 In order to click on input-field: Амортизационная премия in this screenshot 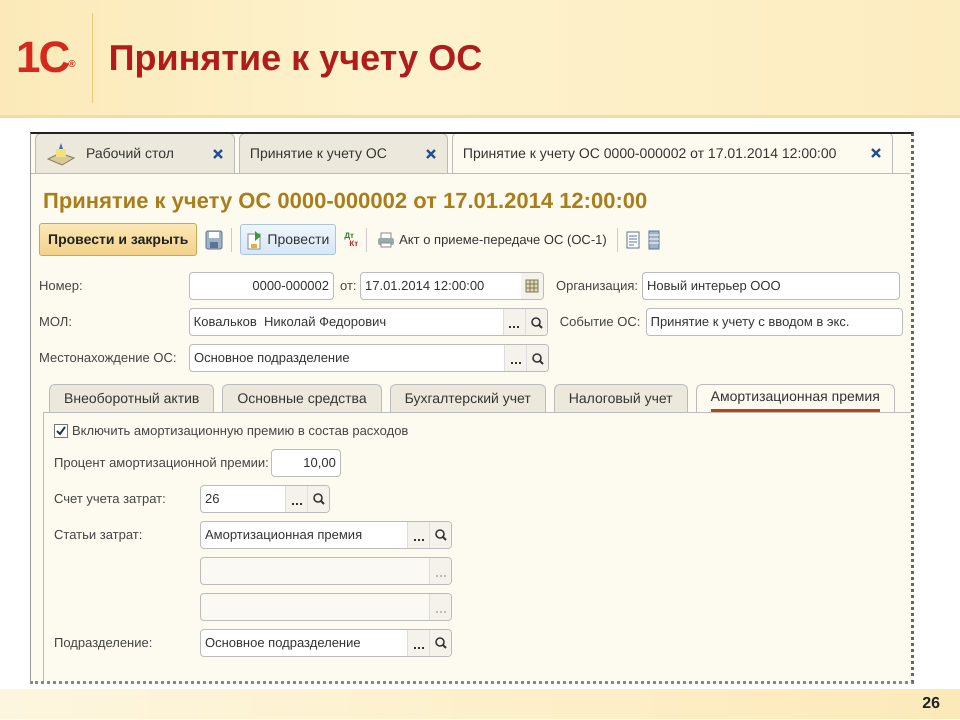, I will do `click(326, 534)`.